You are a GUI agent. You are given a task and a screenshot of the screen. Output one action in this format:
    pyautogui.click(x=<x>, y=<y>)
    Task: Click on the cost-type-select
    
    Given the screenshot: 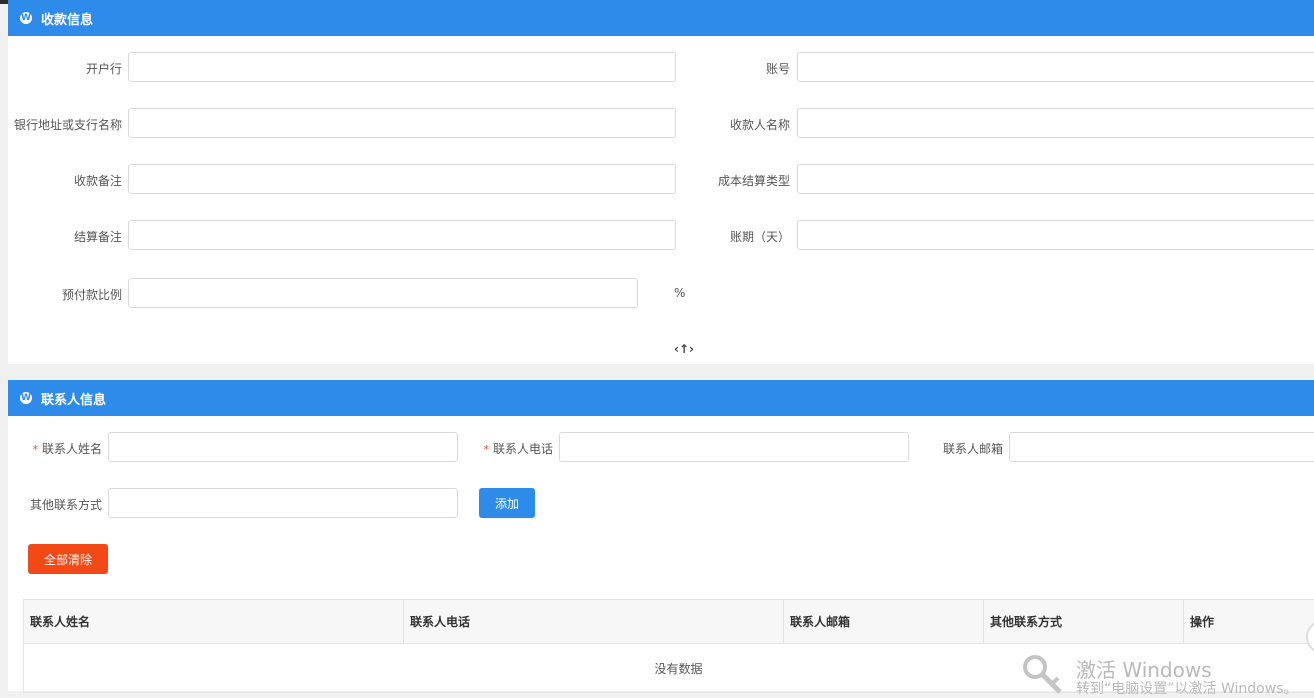 What is the action you would take?
    pyautogui.click(x=1055, y=179)
    